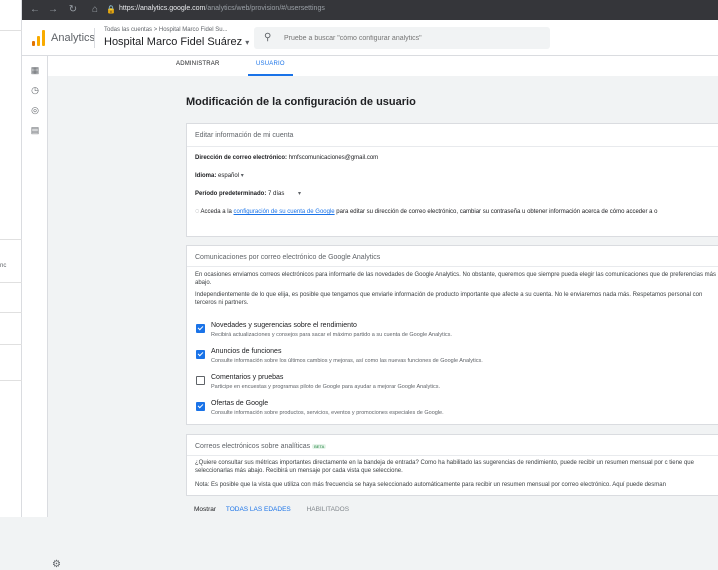 This screenshot has height=570, width=718. I want to click on option-title: Comentarios y pruebas, so click(247, 377).